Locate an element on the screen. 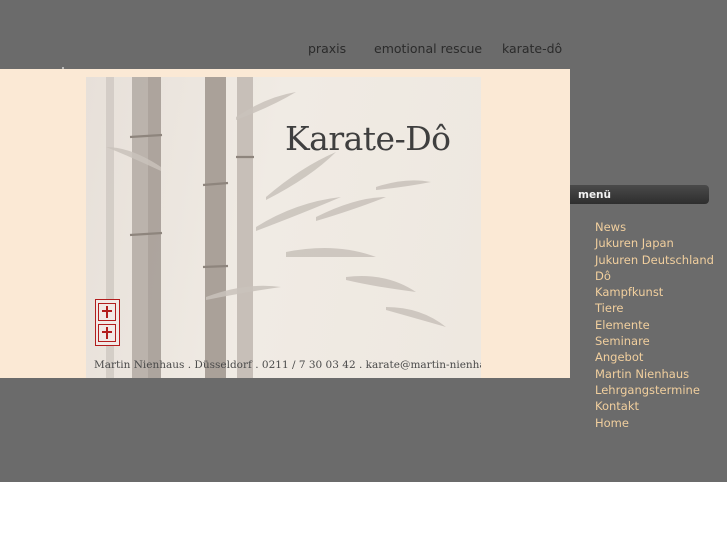  menu-item: Dô is located at coordinates (654, 275).